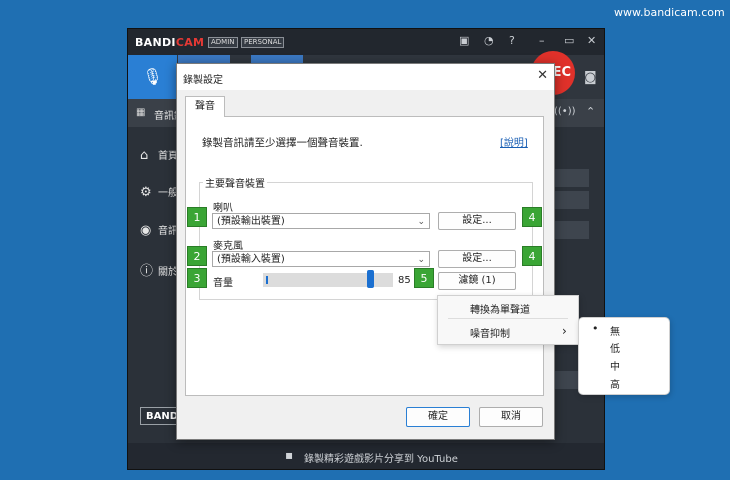 The width and height of the screenshot is (730, 480). I want to click on tab-sound: 聲音, so click(205, 106).